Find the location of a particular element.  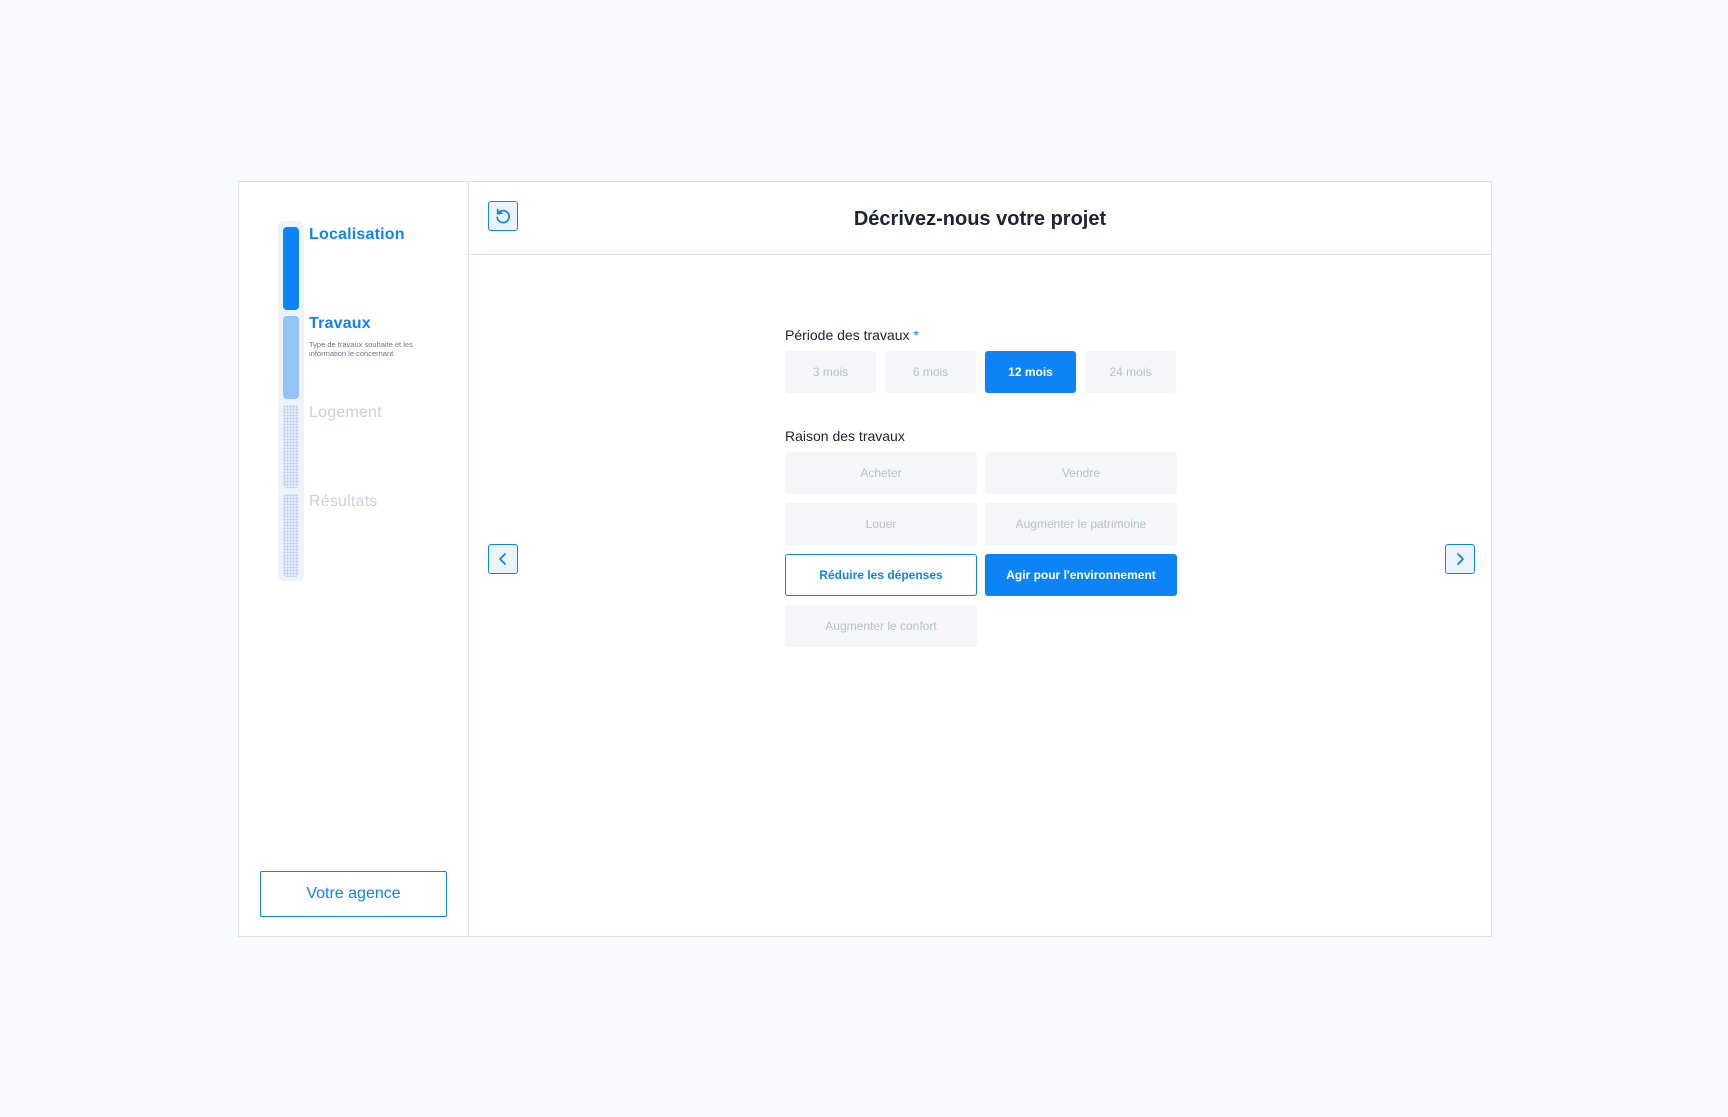

period-option-3-mois: 3 mois is located at coordinates (830, 372).